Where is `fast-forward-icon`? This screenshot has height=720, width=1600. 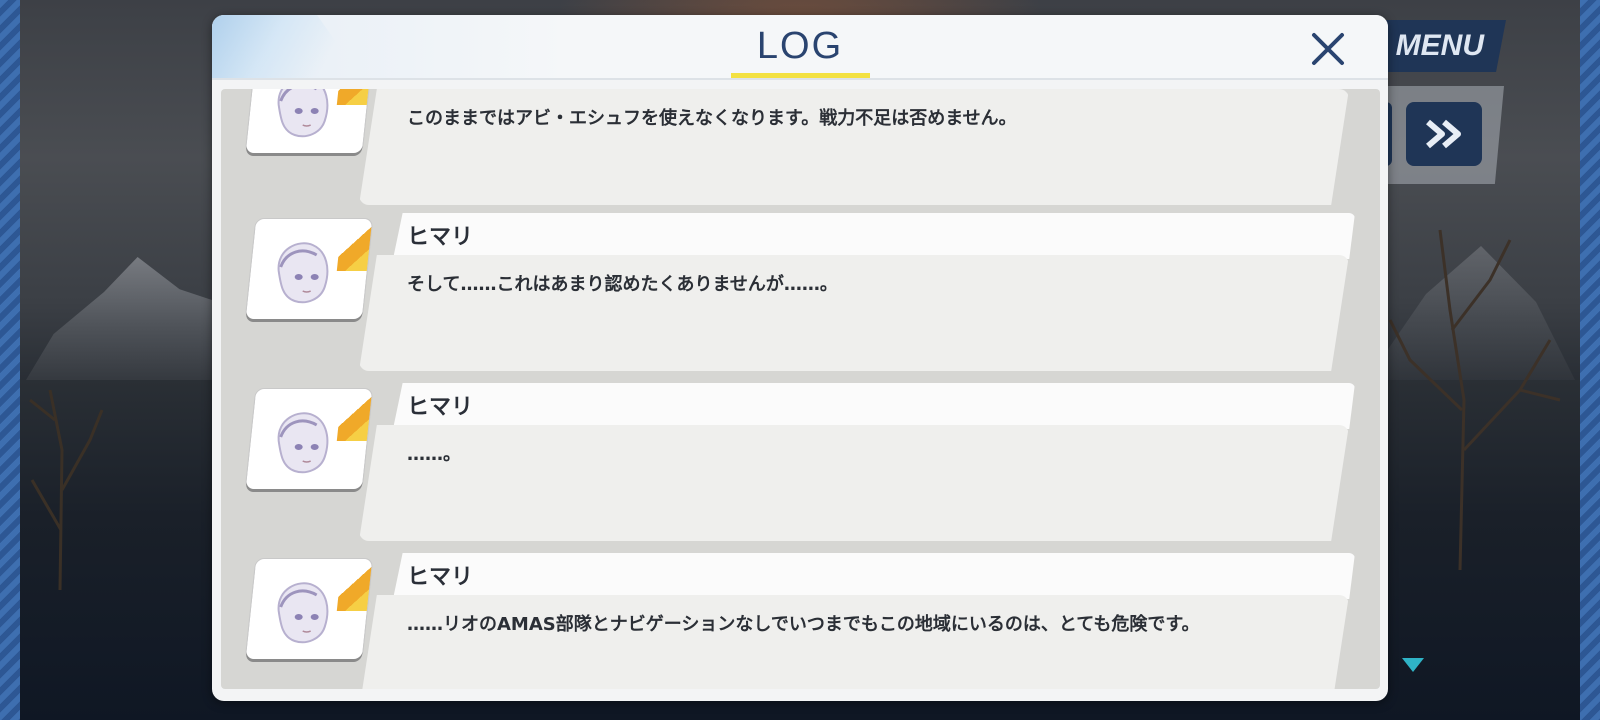
fast-forward-icon is located at coordinates (1443, 134).